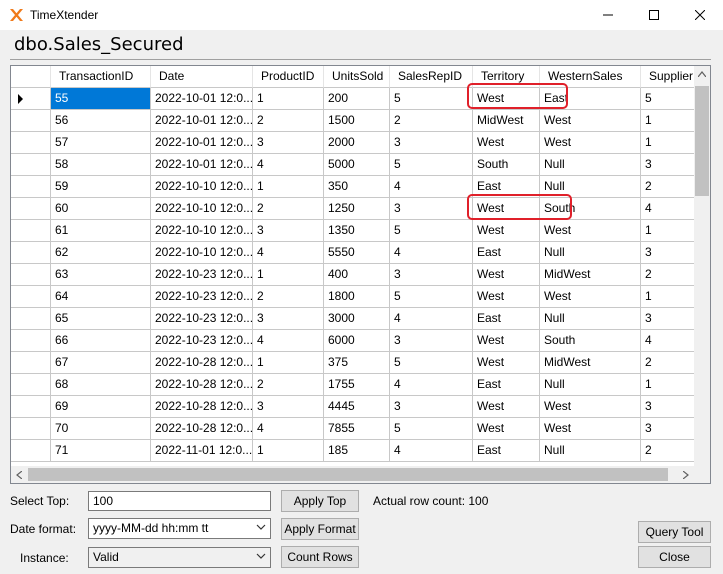 This screenshot has width=723, height=574. What do you see at coordinates (101, 407) in the screenshot?
I see `table-cell: 69` at bounding box center [101, 407].